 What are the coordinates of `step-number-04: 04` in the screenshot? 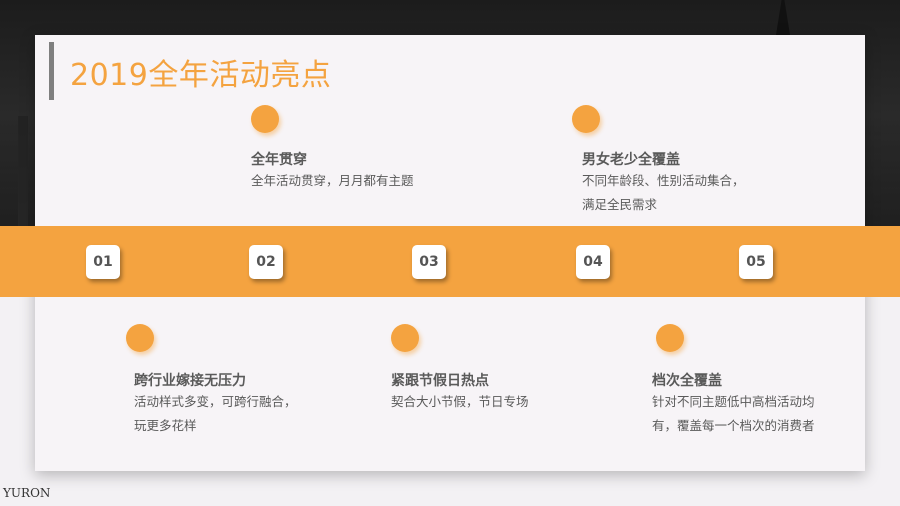 It's located at (593, 262).